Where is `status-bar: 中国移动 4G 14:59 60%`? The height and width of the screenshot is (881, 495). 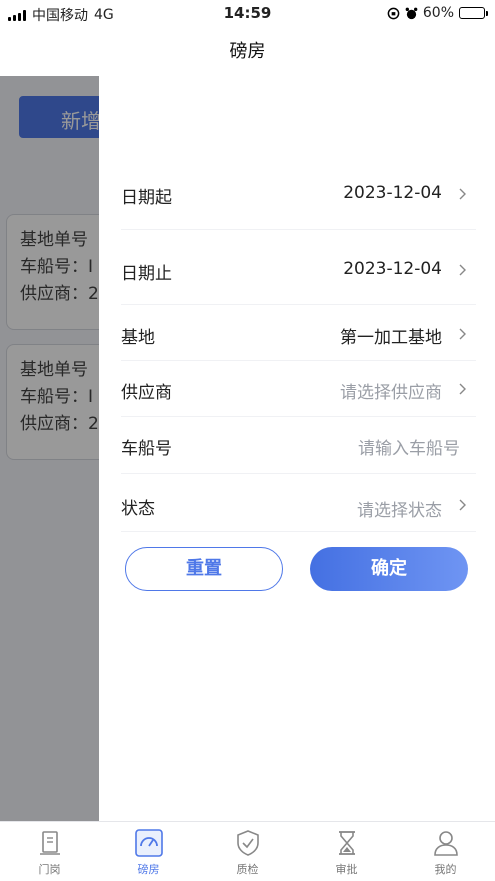
status-bar: 中国移动 4G 14:59 60% is located at coordinates (247, 13).